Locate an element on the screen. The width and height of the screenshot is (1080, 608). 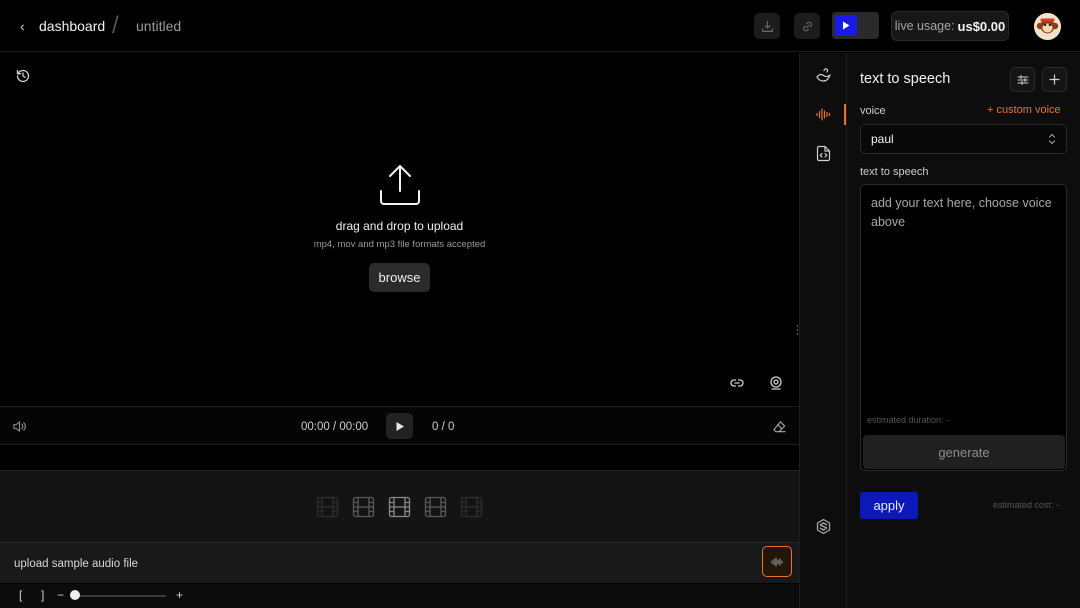
drop-subtitle: mp4, mov and mp3 file formats accepted is located at coordinates (399, 244).